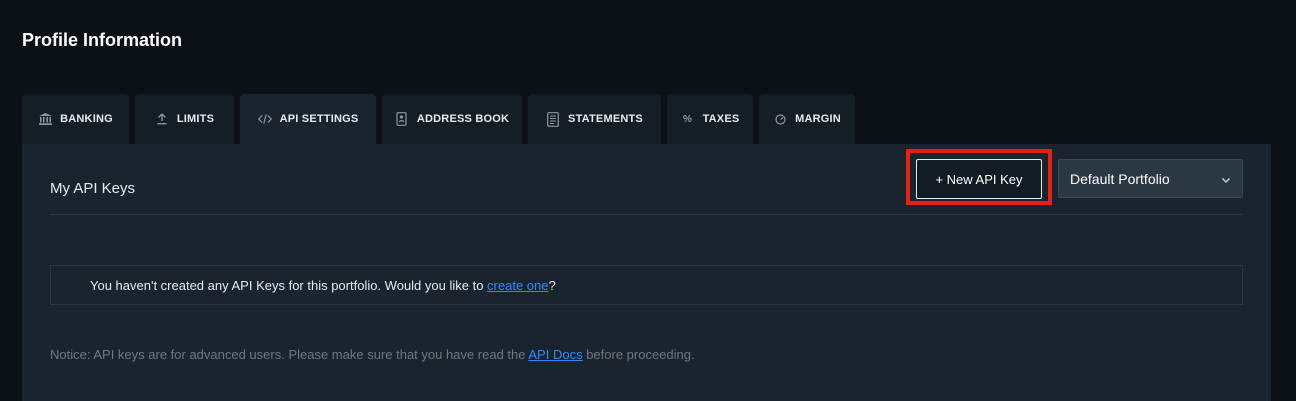 This screenshot has height=401, width=1296. What do you see at coordinates (553, 119) in the screenshot?
I see `document-icon` at bounding box center [553, 119].